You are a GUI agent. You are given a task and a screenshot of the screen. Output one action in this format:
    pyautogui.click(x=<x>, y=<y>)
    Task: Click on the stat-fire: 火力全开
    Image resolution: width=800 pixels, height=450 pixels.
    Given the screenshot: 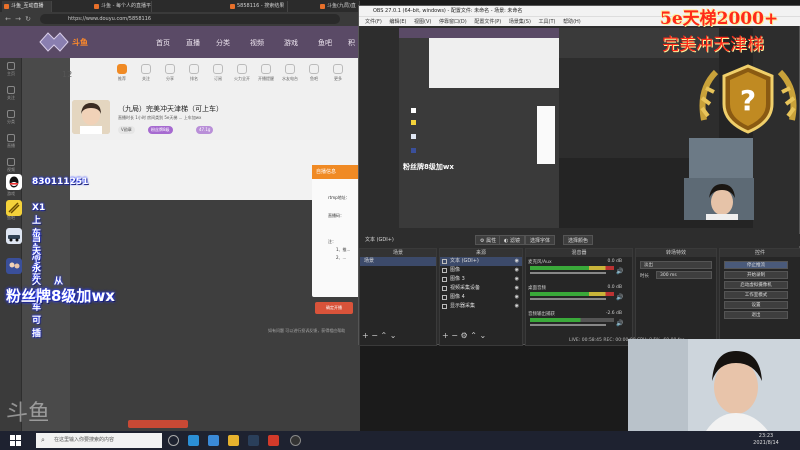 What is the action you would take?
    pyautogui.click(x=242, y=73)
    